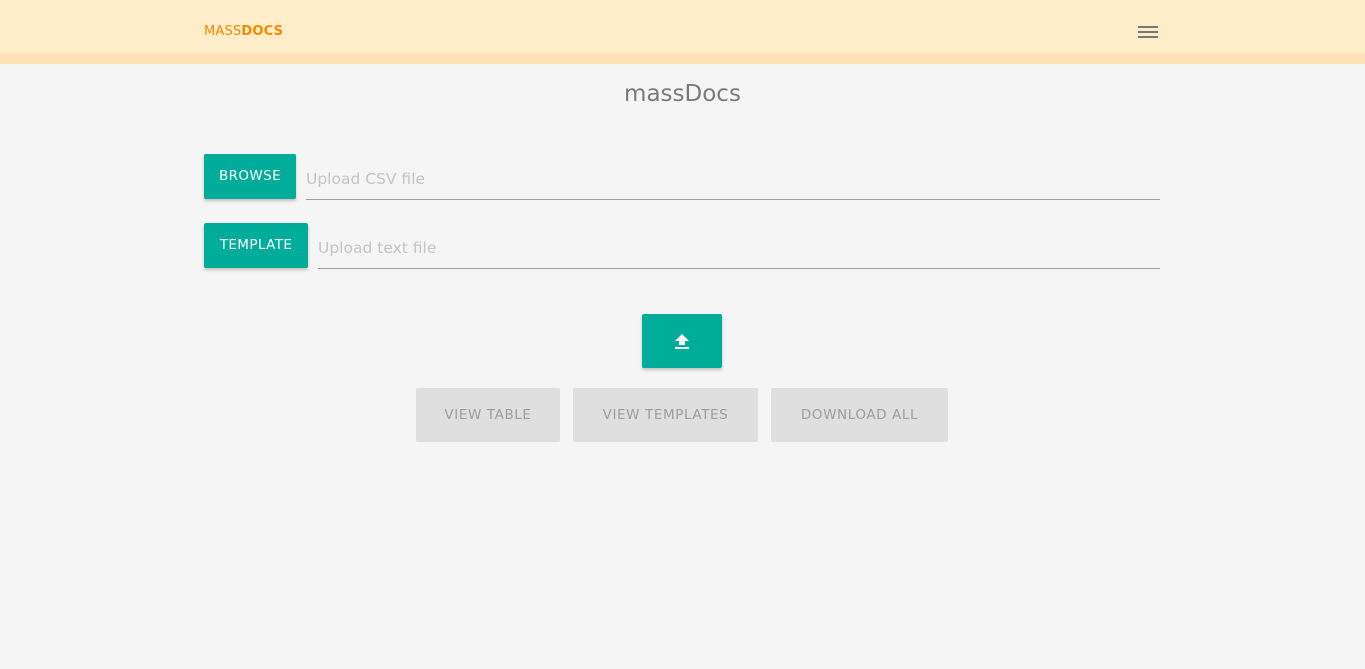 This screenshot has width=1365, height=669. Describe the element at coordinates (682, 94) in the screenshot. I see `page-title: massDocs` at that location.